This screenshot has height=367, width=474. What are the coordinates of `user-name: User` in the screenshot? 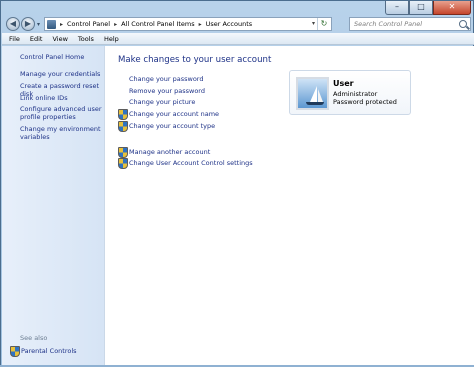 It's located at (343, 83).